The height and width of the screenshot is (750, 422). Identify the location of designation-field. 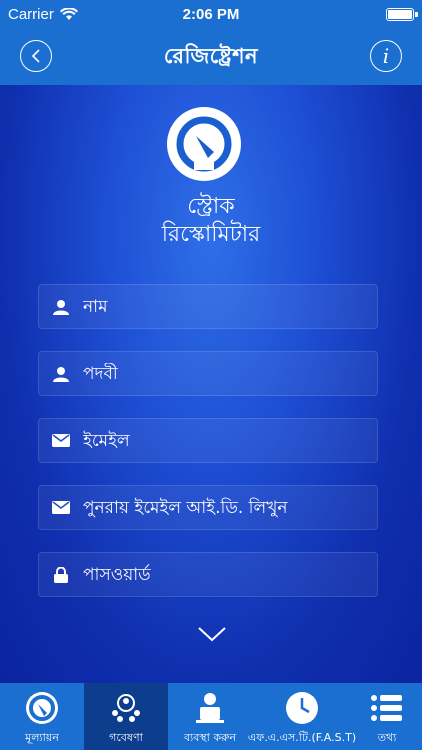
(208, 373).